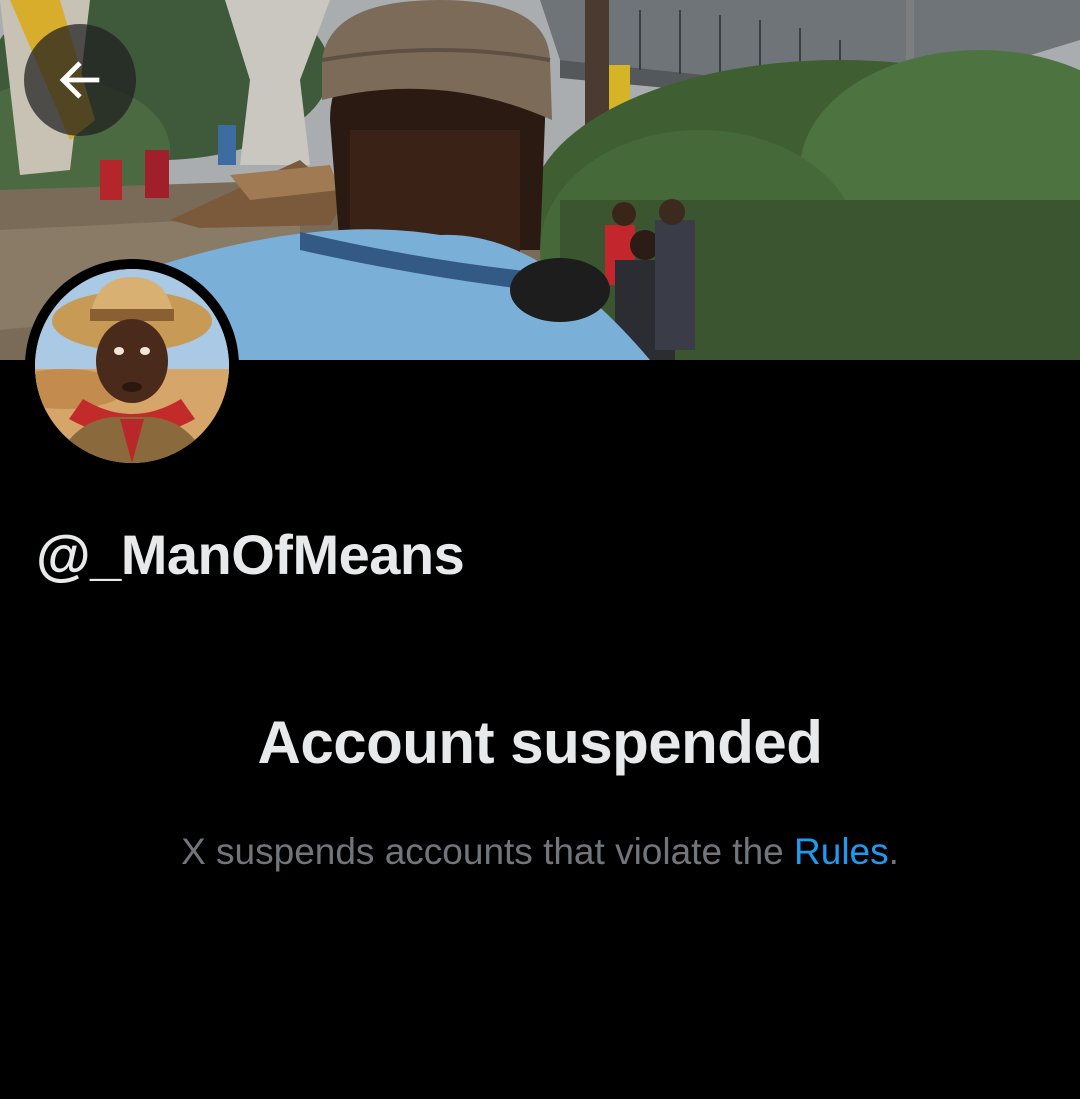  What do you see at coordinates (893, 851) in the screenshot?
I see `suspension-description-period: .` at bounding box center [893, 851].